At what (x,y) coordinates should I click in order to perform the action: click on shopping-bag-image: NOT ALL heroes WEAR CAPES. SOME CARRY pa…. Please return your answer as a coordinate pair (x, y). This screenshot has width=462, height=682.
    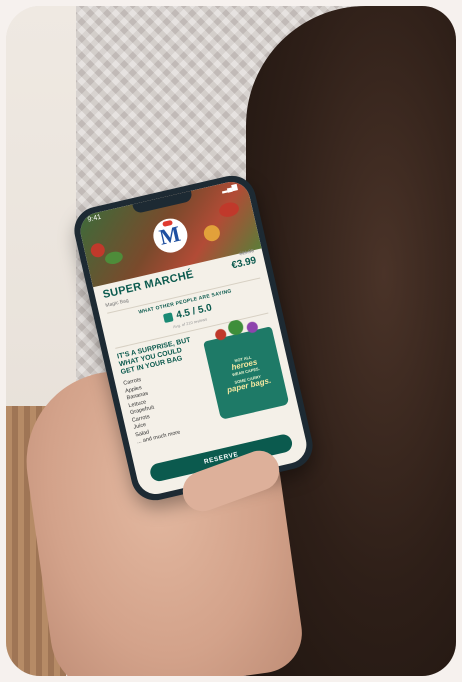
    Looking at the image, I should click on (246, 367).